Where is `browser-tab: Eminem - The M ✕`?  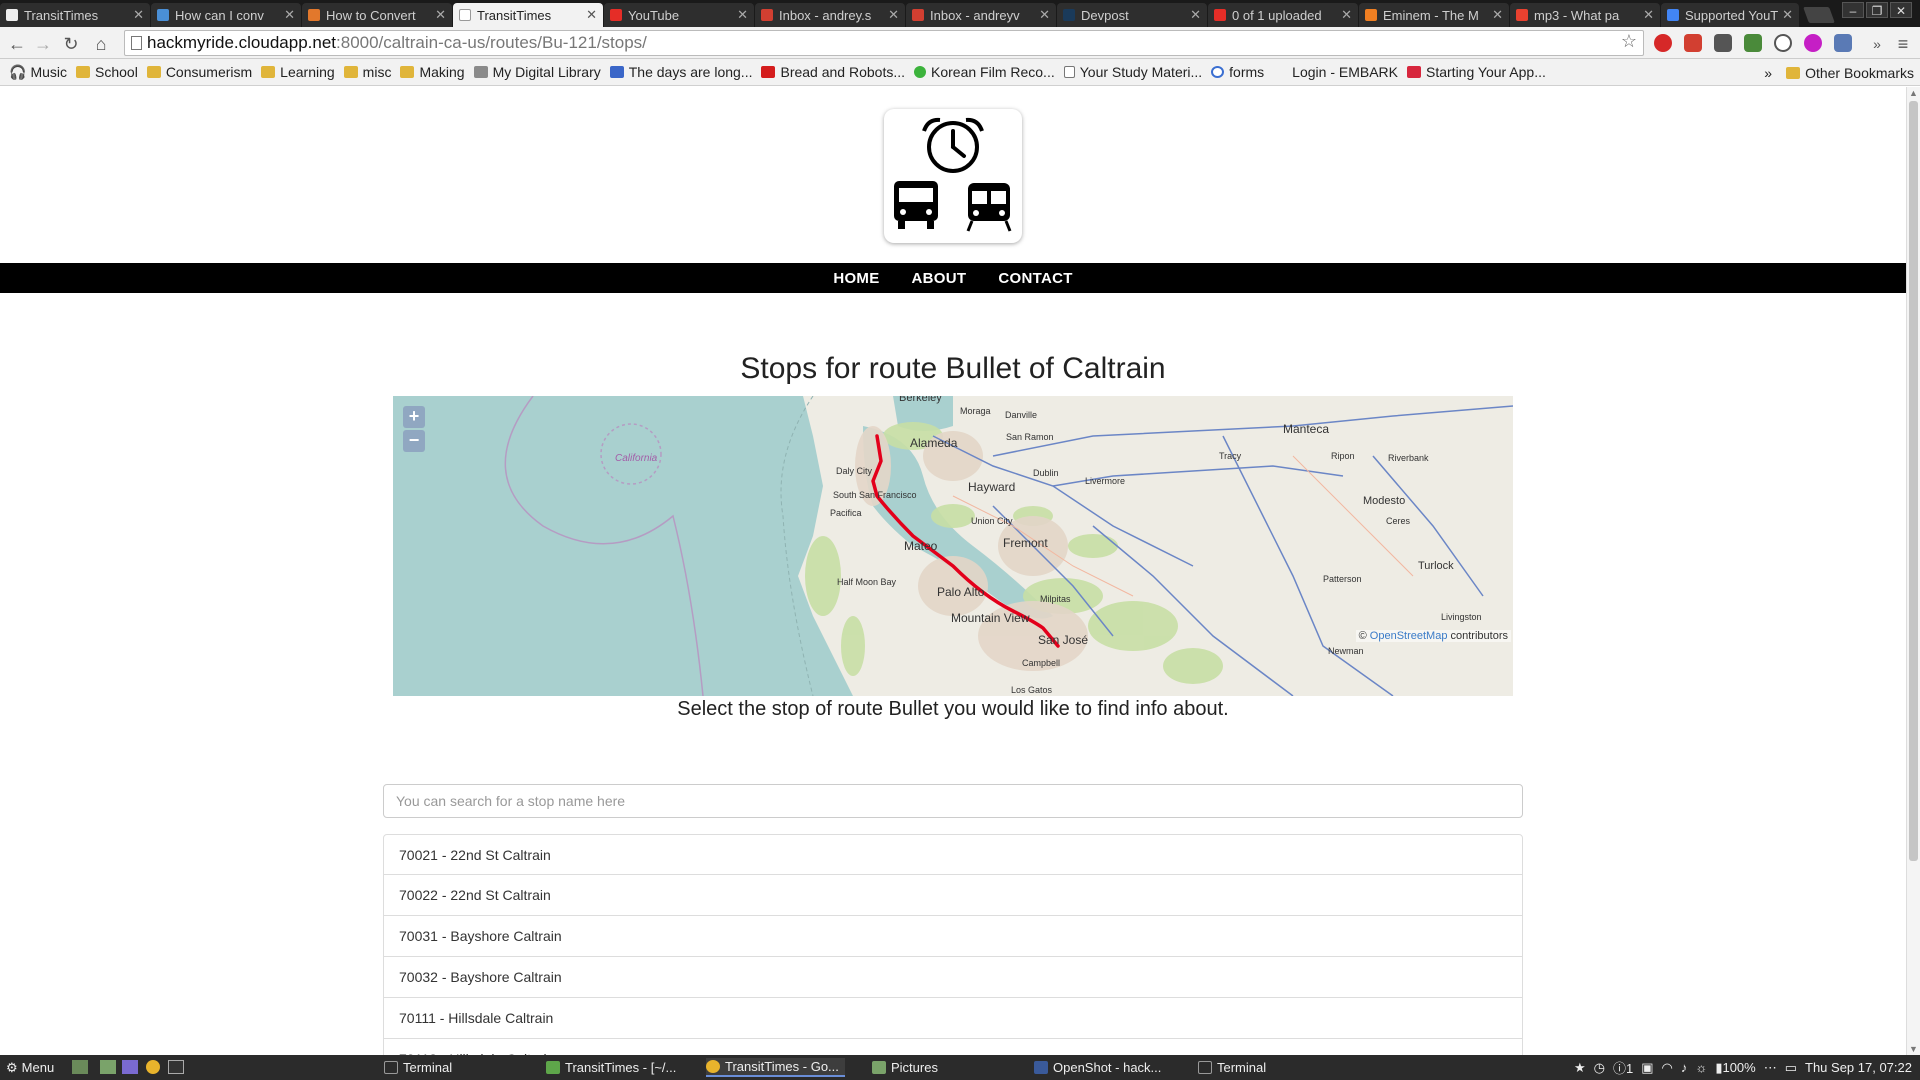
browser-tab: Eminem - The M ✕ is located at coordinates (1434, 15).